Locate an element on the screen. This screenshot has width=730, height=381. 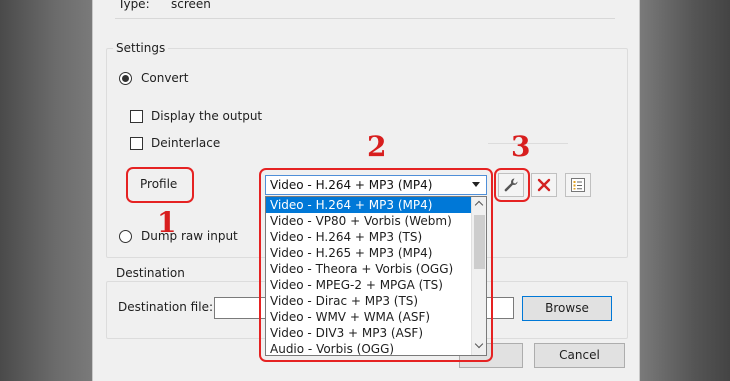
profile-option: Video - VP80 + Vorbis (Webm) is located at coordinates (368, 221).